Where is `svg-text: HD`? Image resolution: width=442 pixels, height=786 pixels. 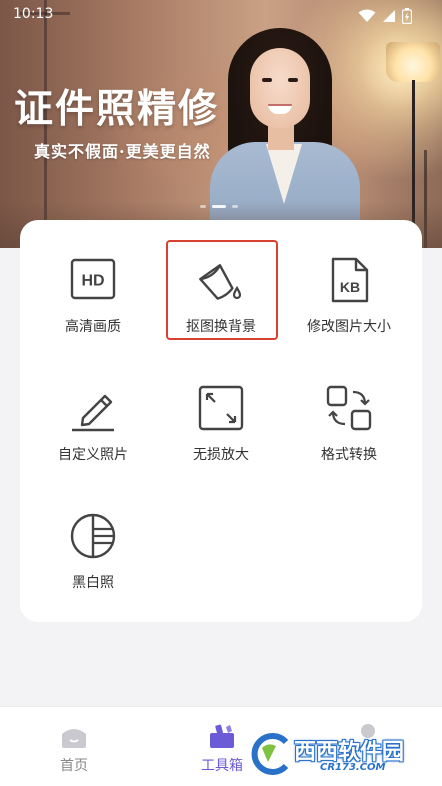 svg-text: HD is located at coordinates (92, 281).